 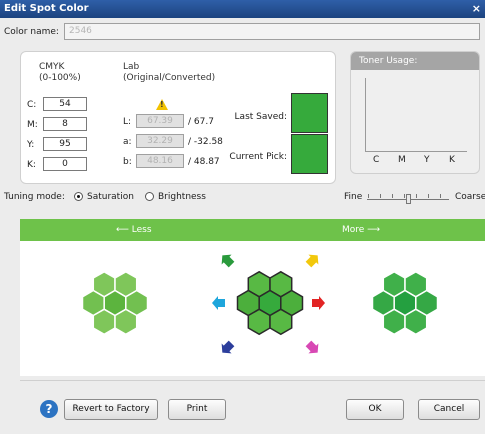 What do you see at coordinates (46, 8) in the screenshot?
I see `window-title: Edit Spot Color` at bounding box center [46, 8].